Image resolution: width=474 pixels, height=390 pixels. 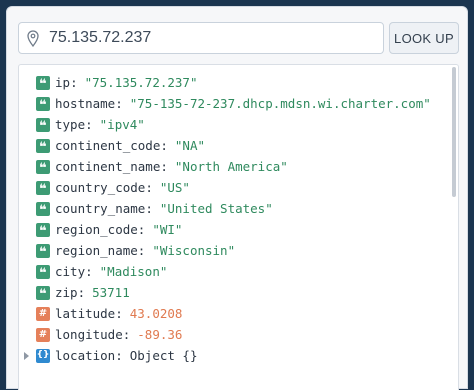 What do you see at coordinates (85, 355) in the screenshot?
I see `field-key: location` at bounding box center [85, 355].